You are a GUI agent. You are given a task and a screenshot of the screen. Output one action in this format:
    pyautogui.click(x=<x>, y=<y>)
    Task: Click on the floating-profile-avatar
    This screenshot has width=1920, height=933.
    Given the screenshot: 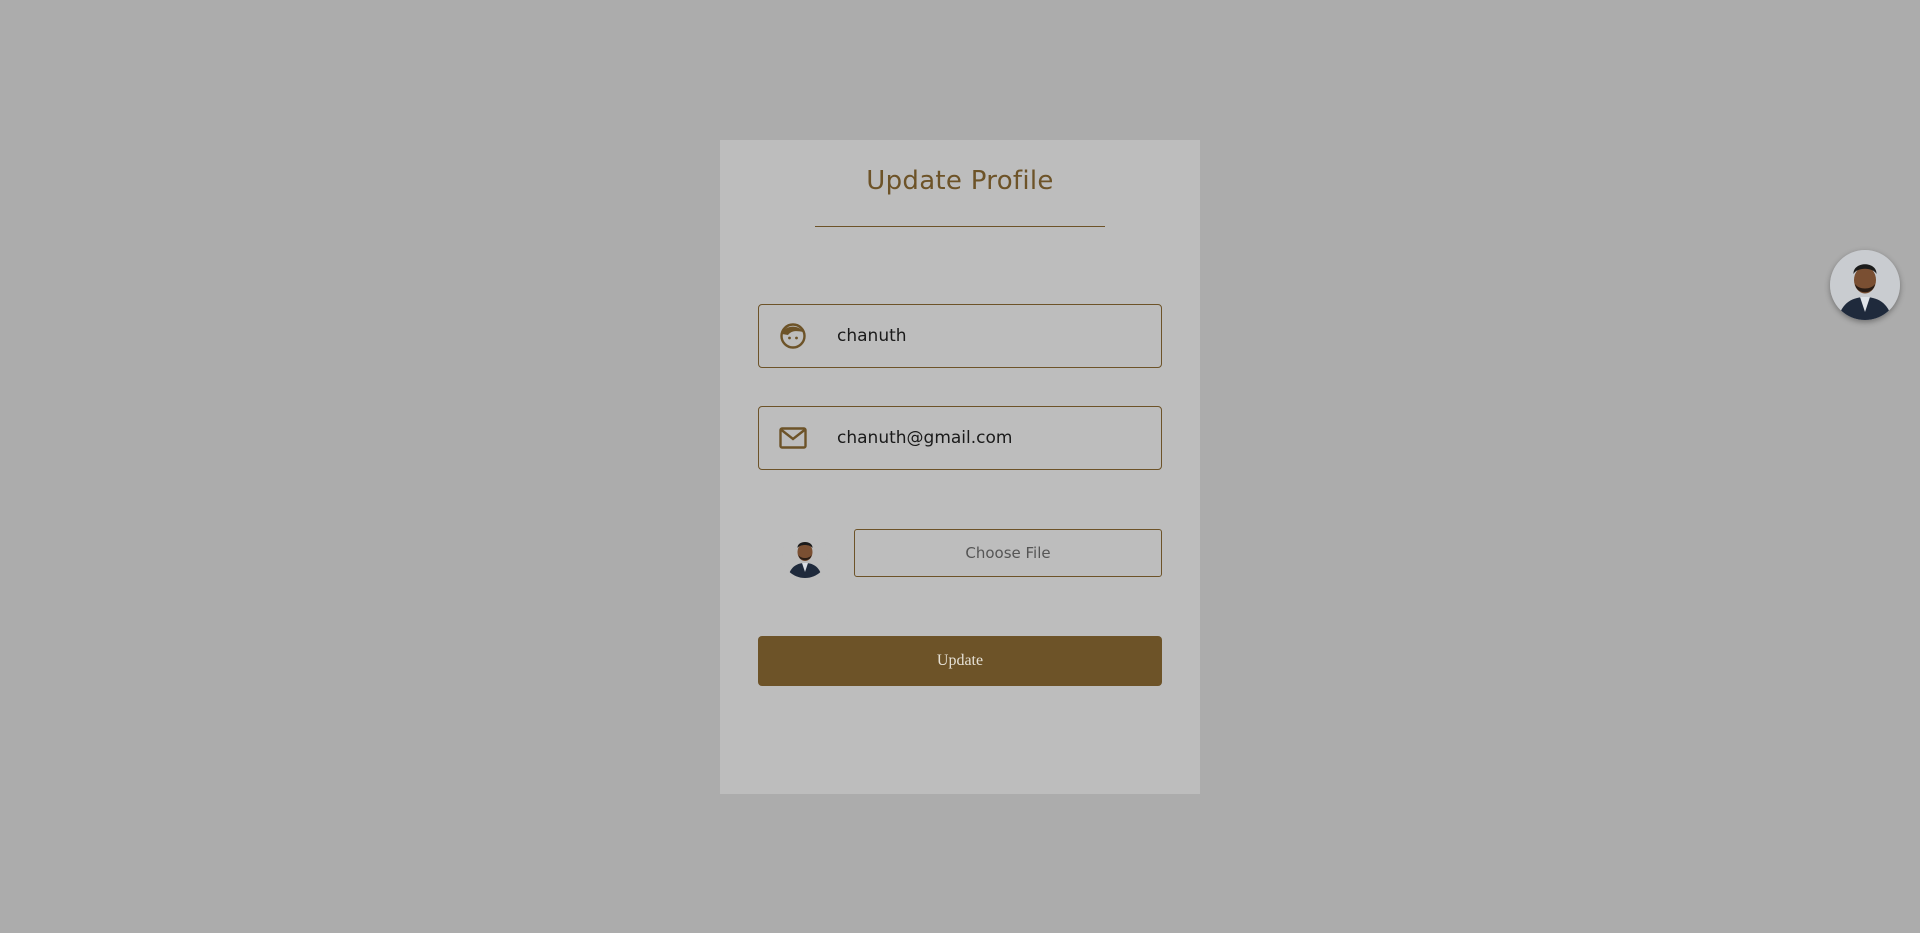 What is the action you would take?
    pyautogui.click(x=1865, y=285)
    